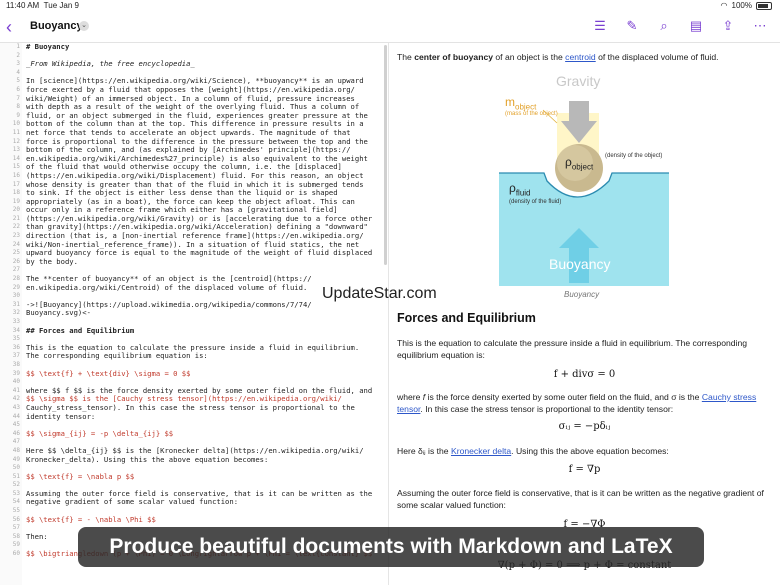  Describe the element at coordinates (199, 417) in the screenshot. I see `code-line: 44 identity tensor:` at that location.